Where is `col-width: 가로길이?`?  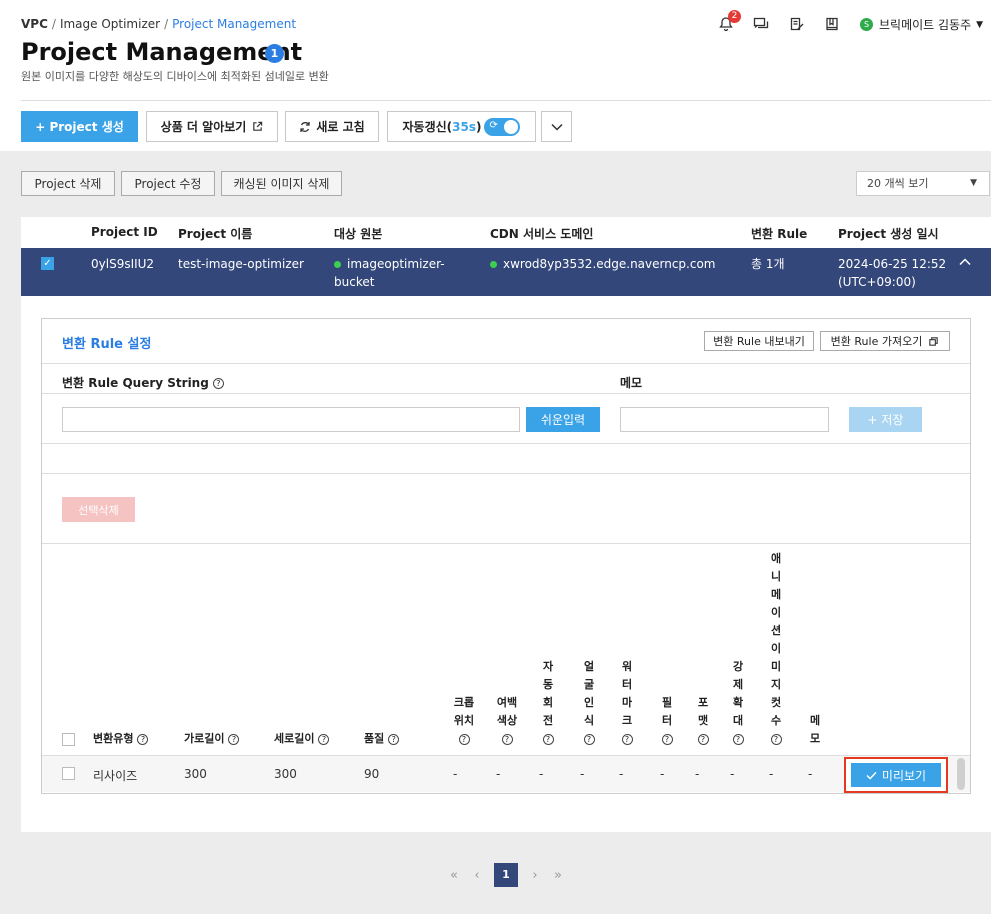
col-width: 가로길이? is located at coordinates (212, 739).